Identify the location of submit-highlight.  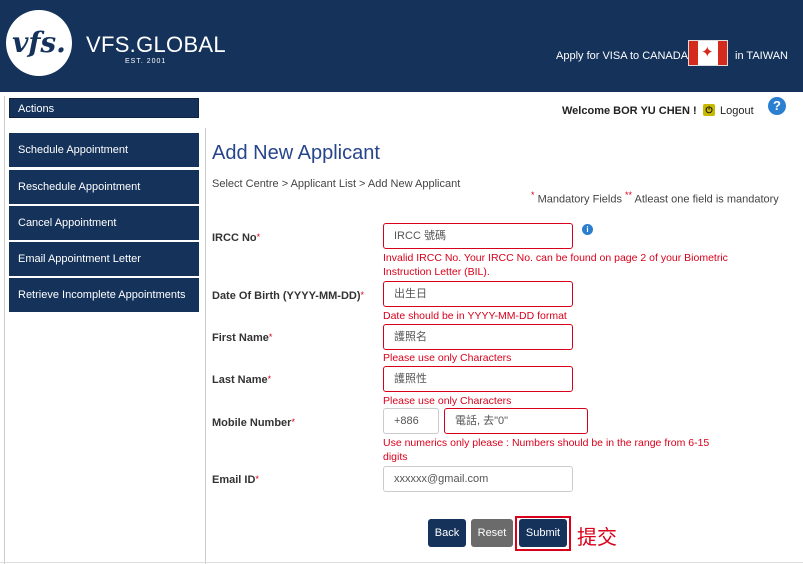
(543, 533).